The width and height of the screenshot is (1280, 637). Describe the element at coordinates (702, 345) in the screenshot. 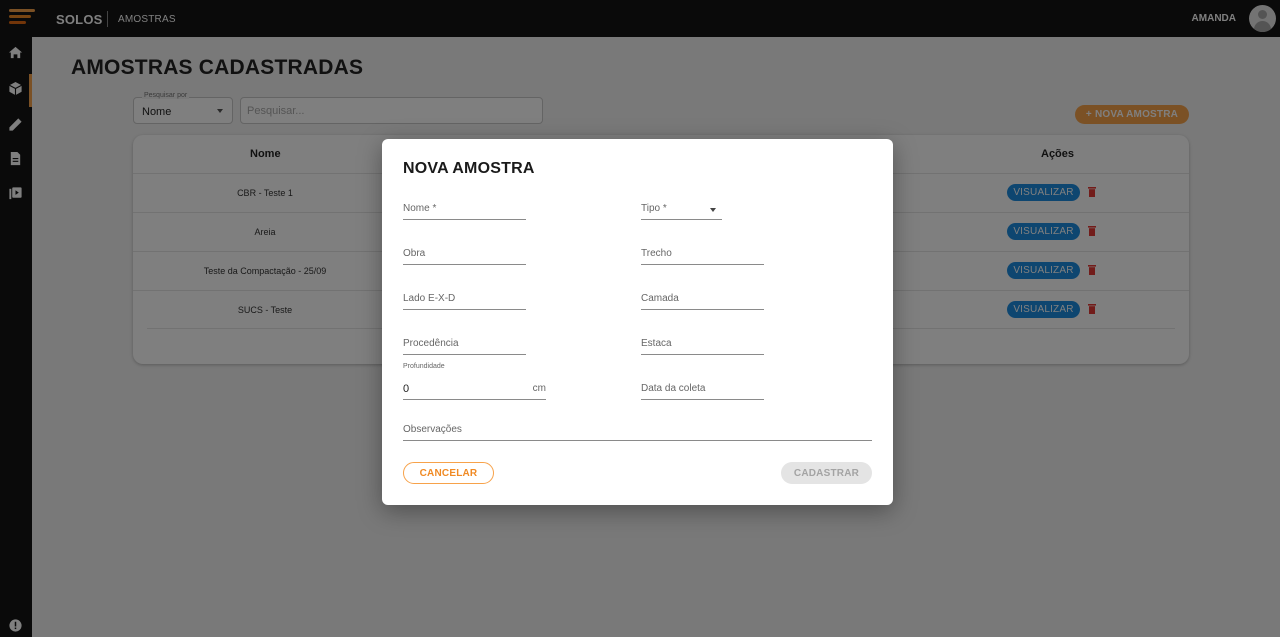

I see `stake-field: Estaca` at that location.